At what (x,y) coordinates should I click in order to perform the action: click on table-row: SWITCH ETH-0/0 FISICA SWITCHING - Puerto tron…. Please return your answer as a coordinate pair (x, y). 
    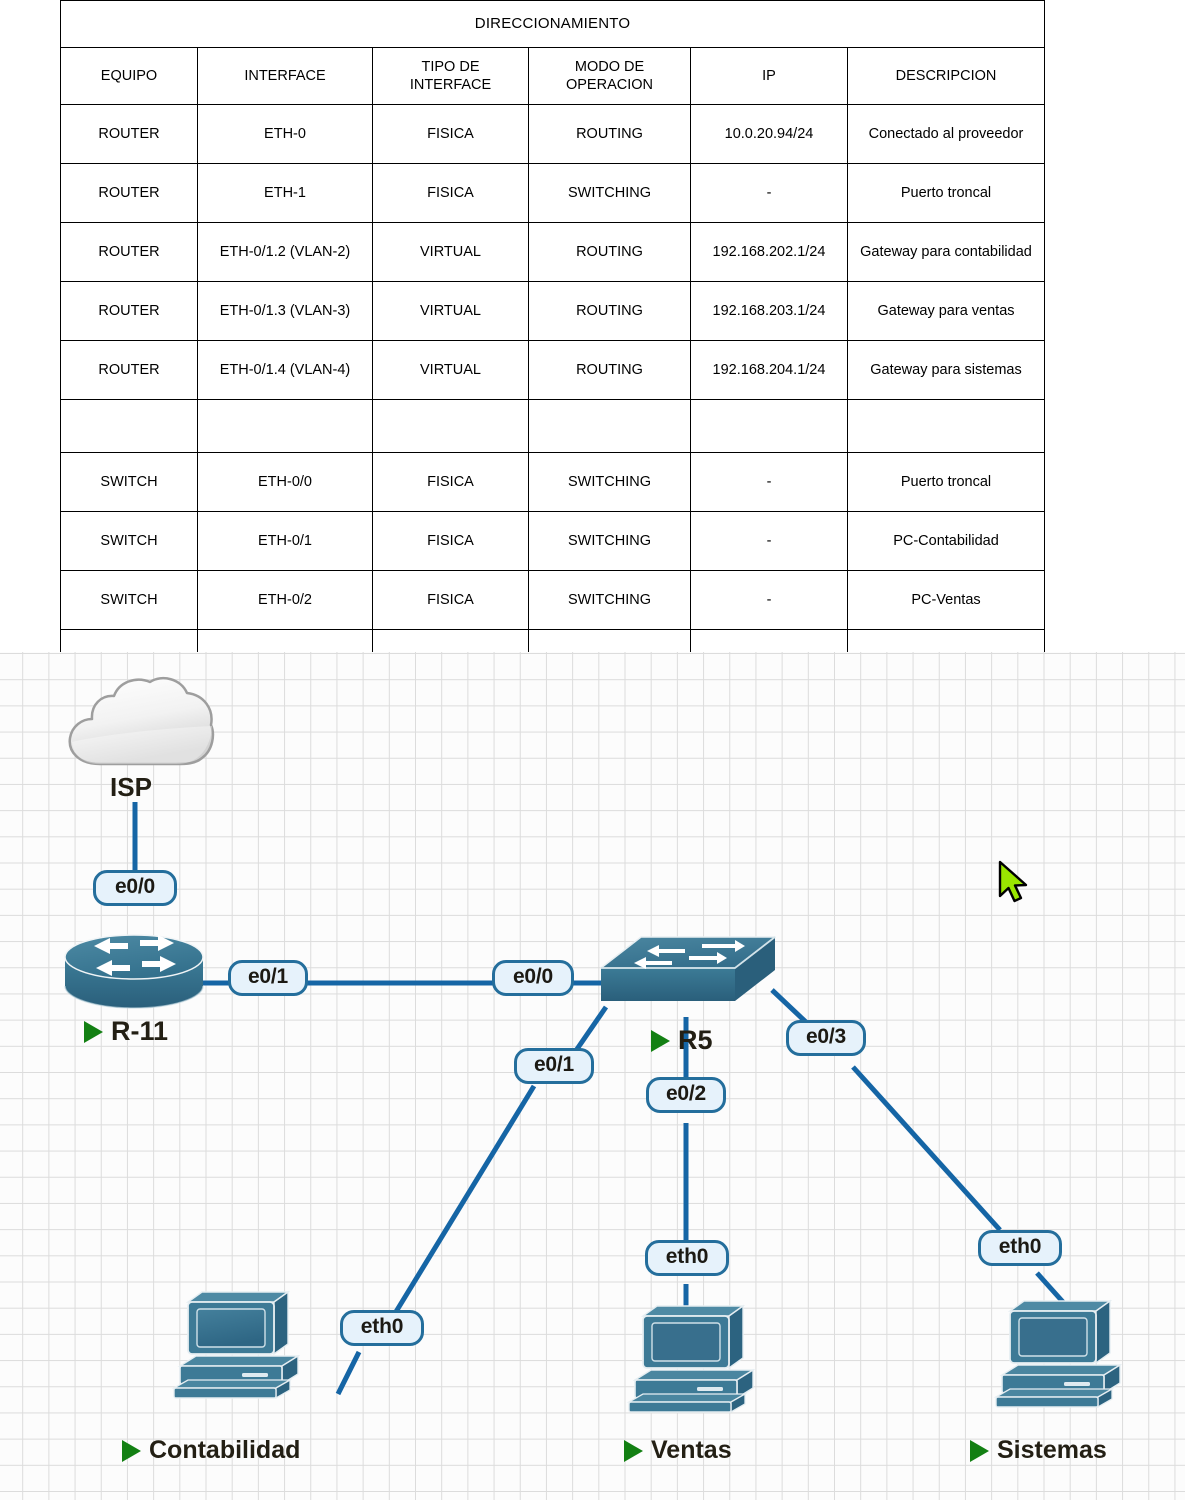
    Looking at the image, I should click on (552, 482).